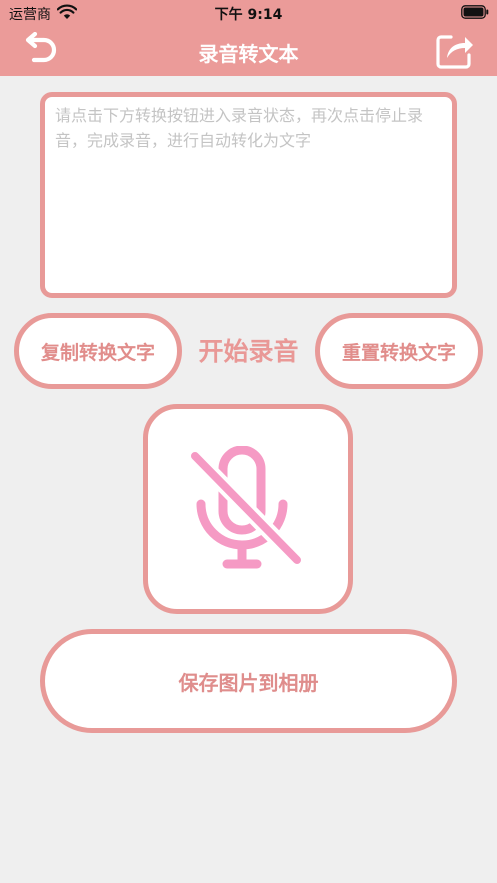 The image size is (497, 883). Describe the element at coordinates (399, 351) in the screenshot. I see `reset-text-button: 重置转换文字` at that location.